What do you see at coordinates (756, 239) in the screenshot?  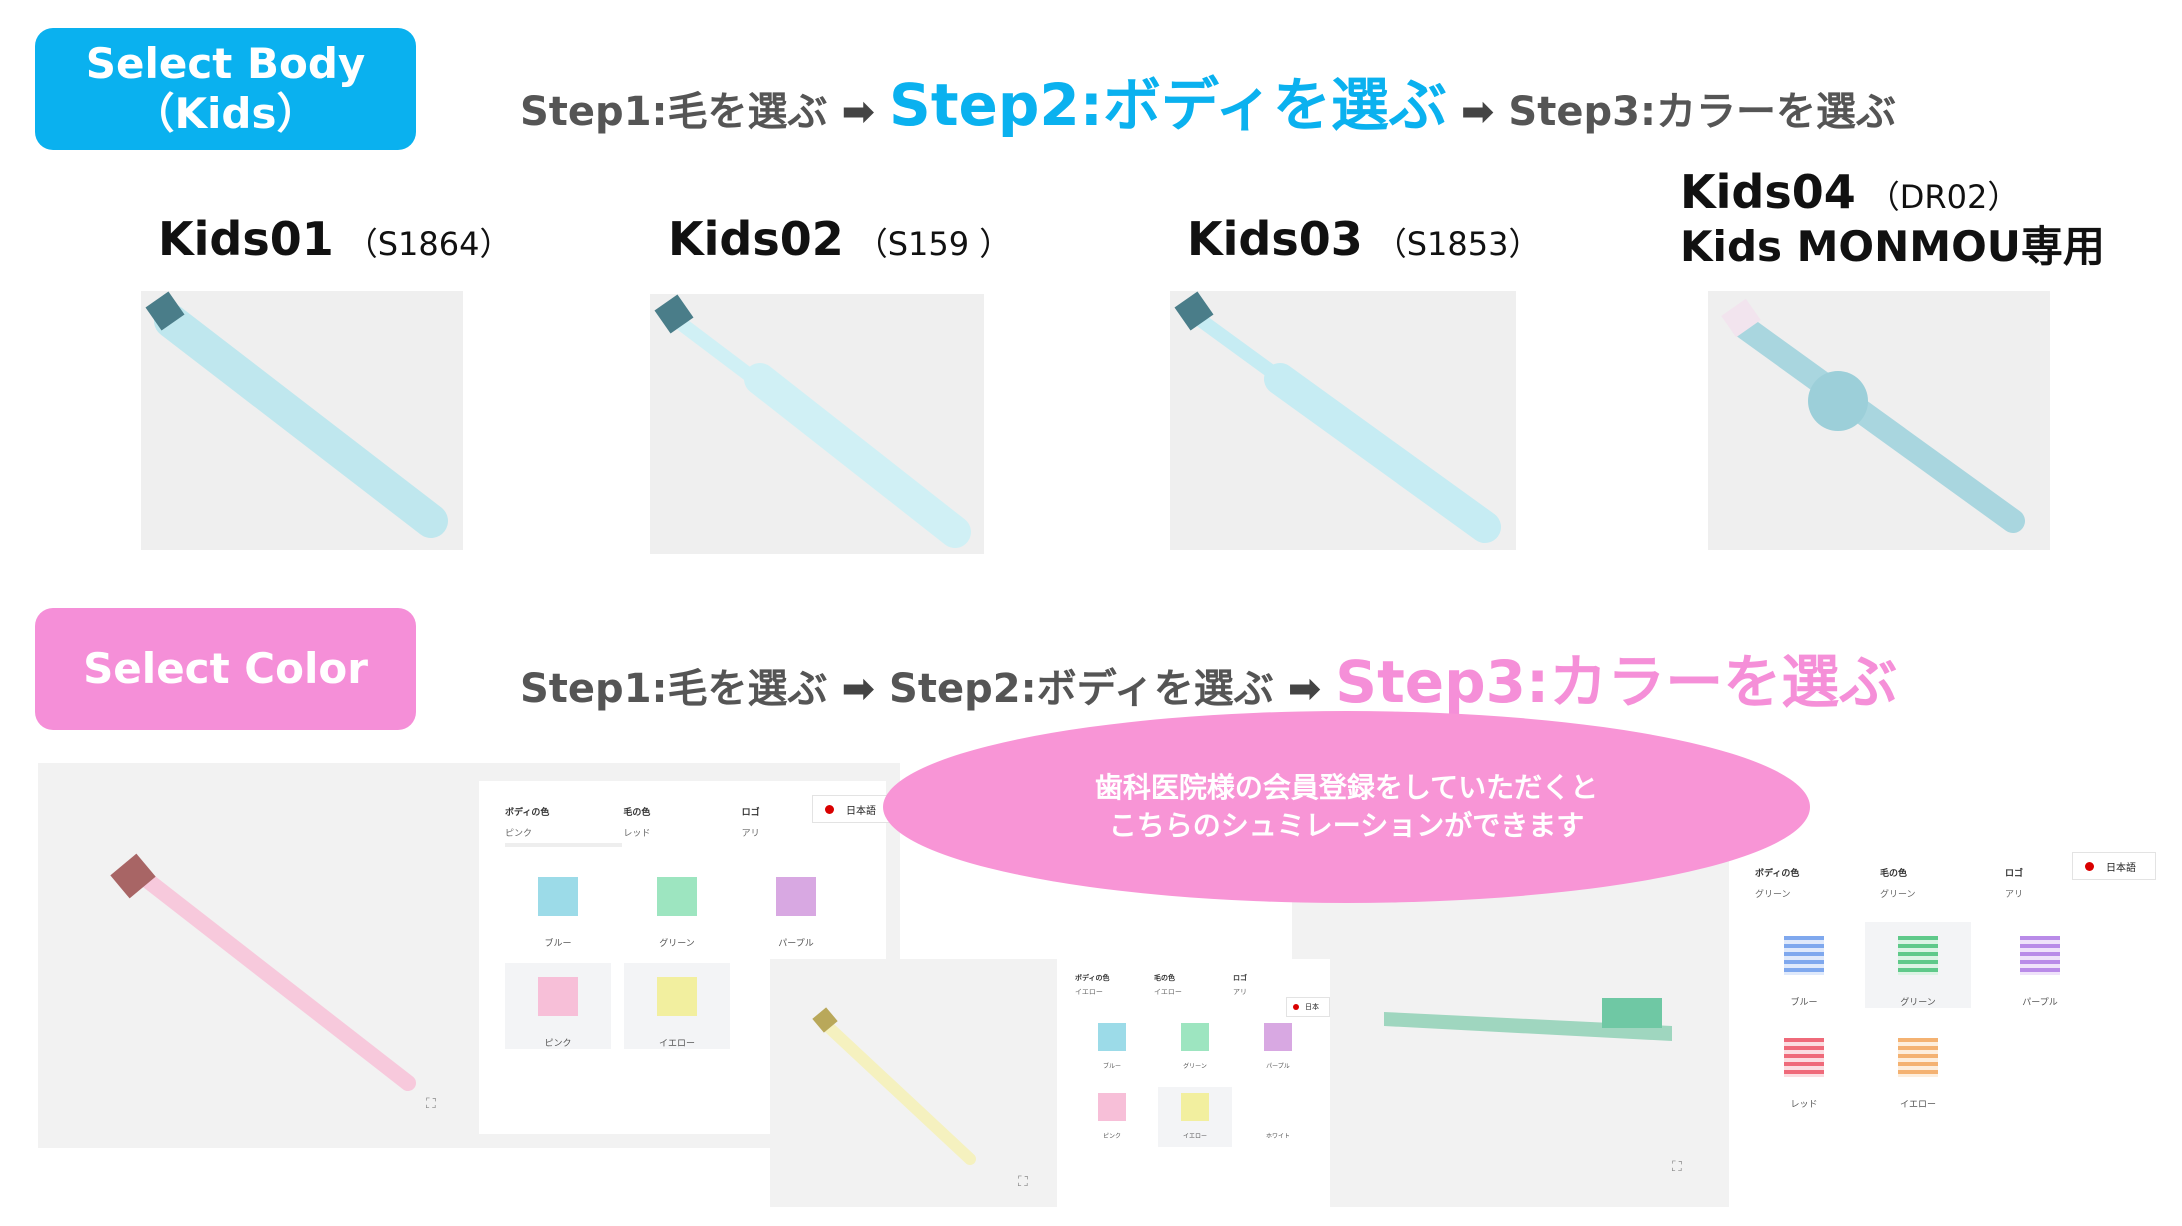 I see `model-name: Kids02` at bounding box center [756, 239].